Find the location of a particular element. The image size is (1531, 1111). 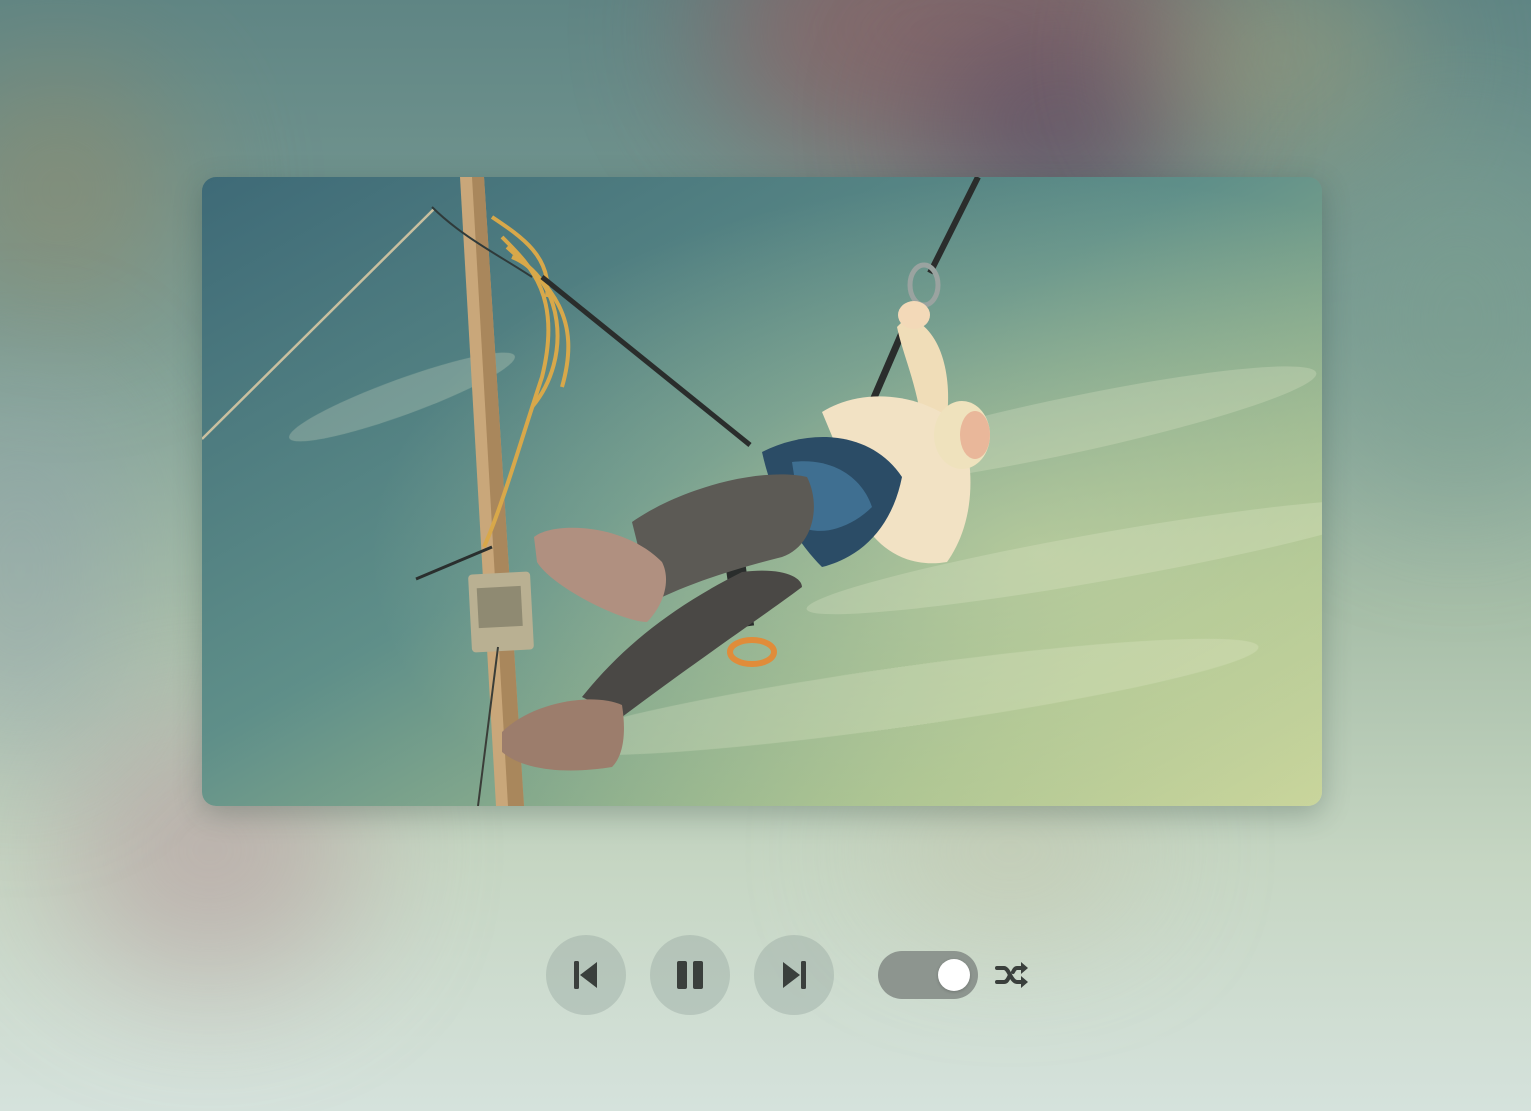

pause-button is located at coordinates (690, 975).